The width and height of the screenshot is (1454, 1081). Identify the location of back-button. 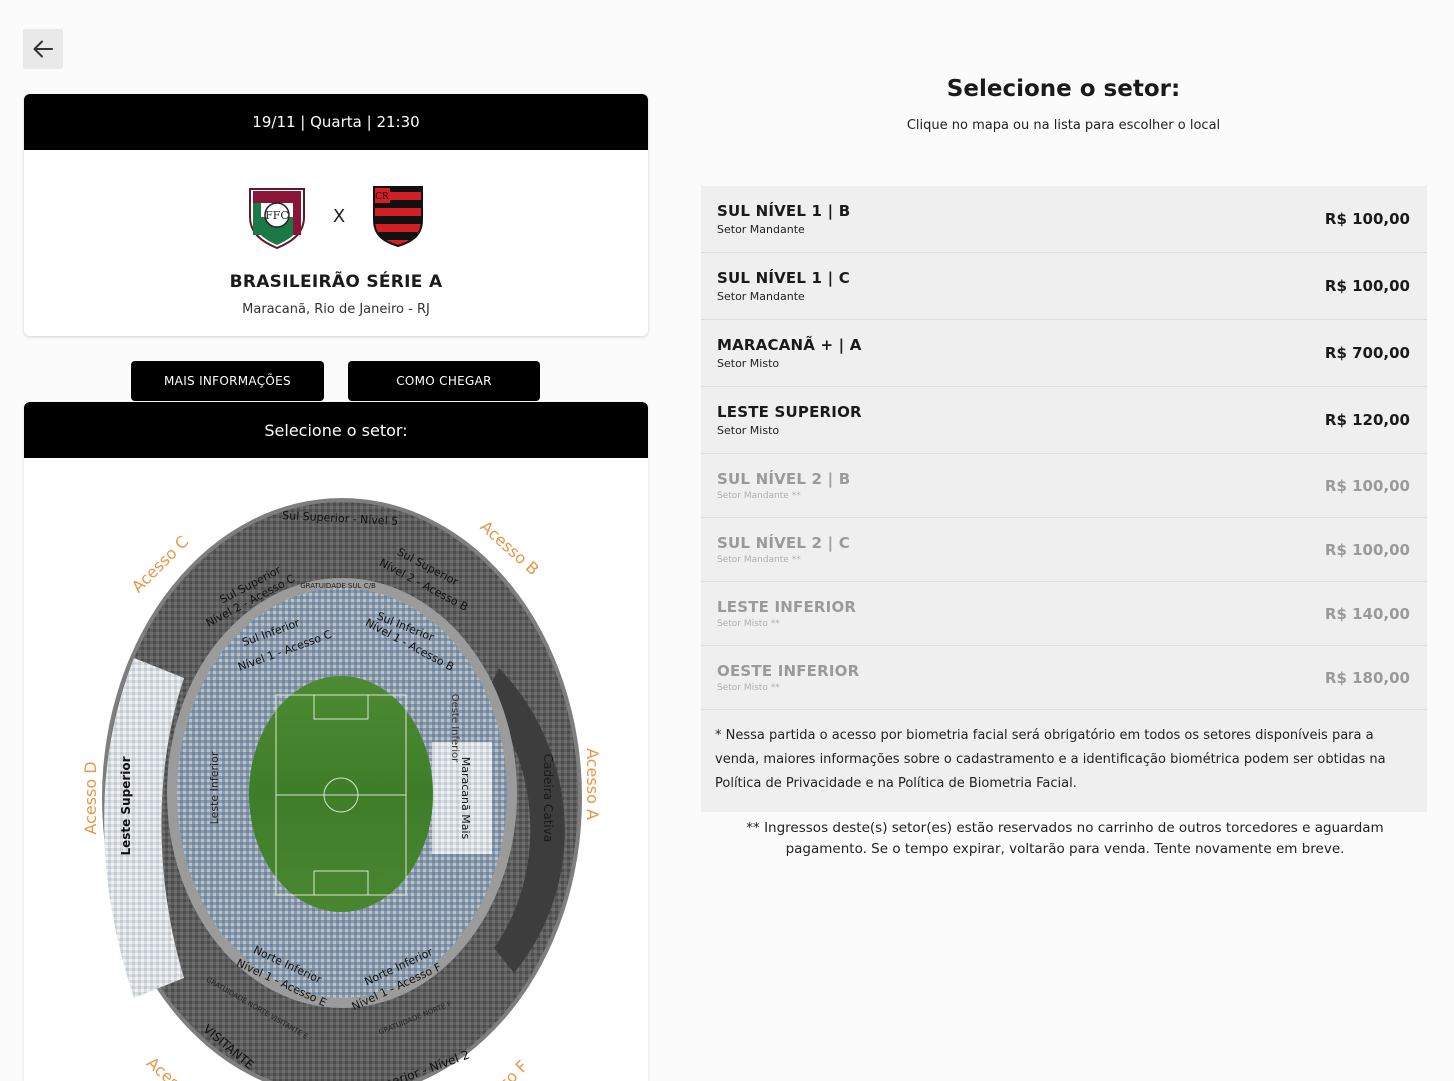
(43, 49).